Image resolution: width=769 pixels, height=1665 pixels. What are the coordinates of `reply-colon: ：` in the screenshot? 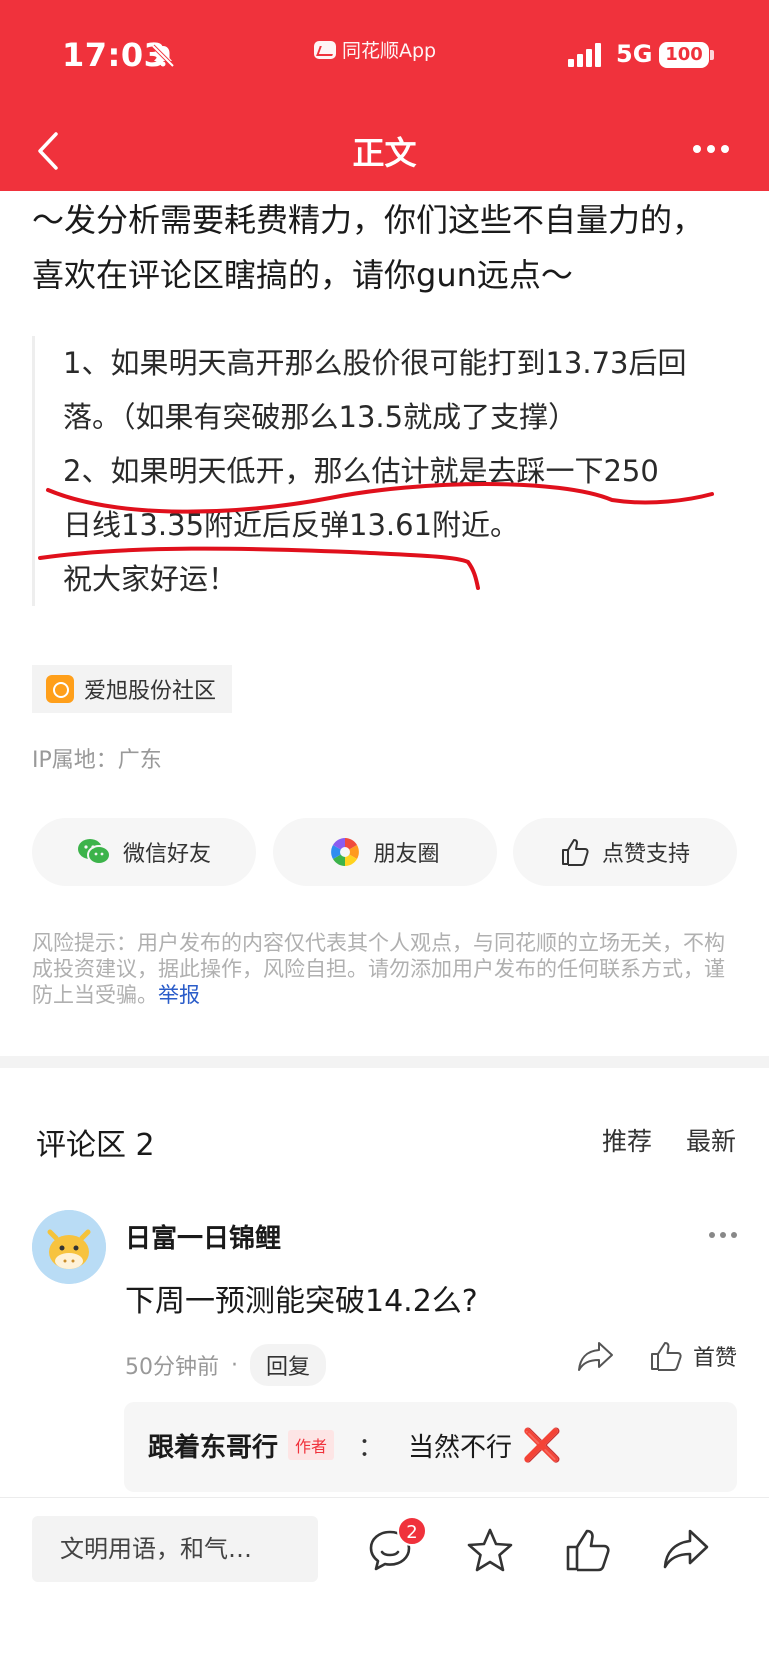 It's located at (371, 1447).